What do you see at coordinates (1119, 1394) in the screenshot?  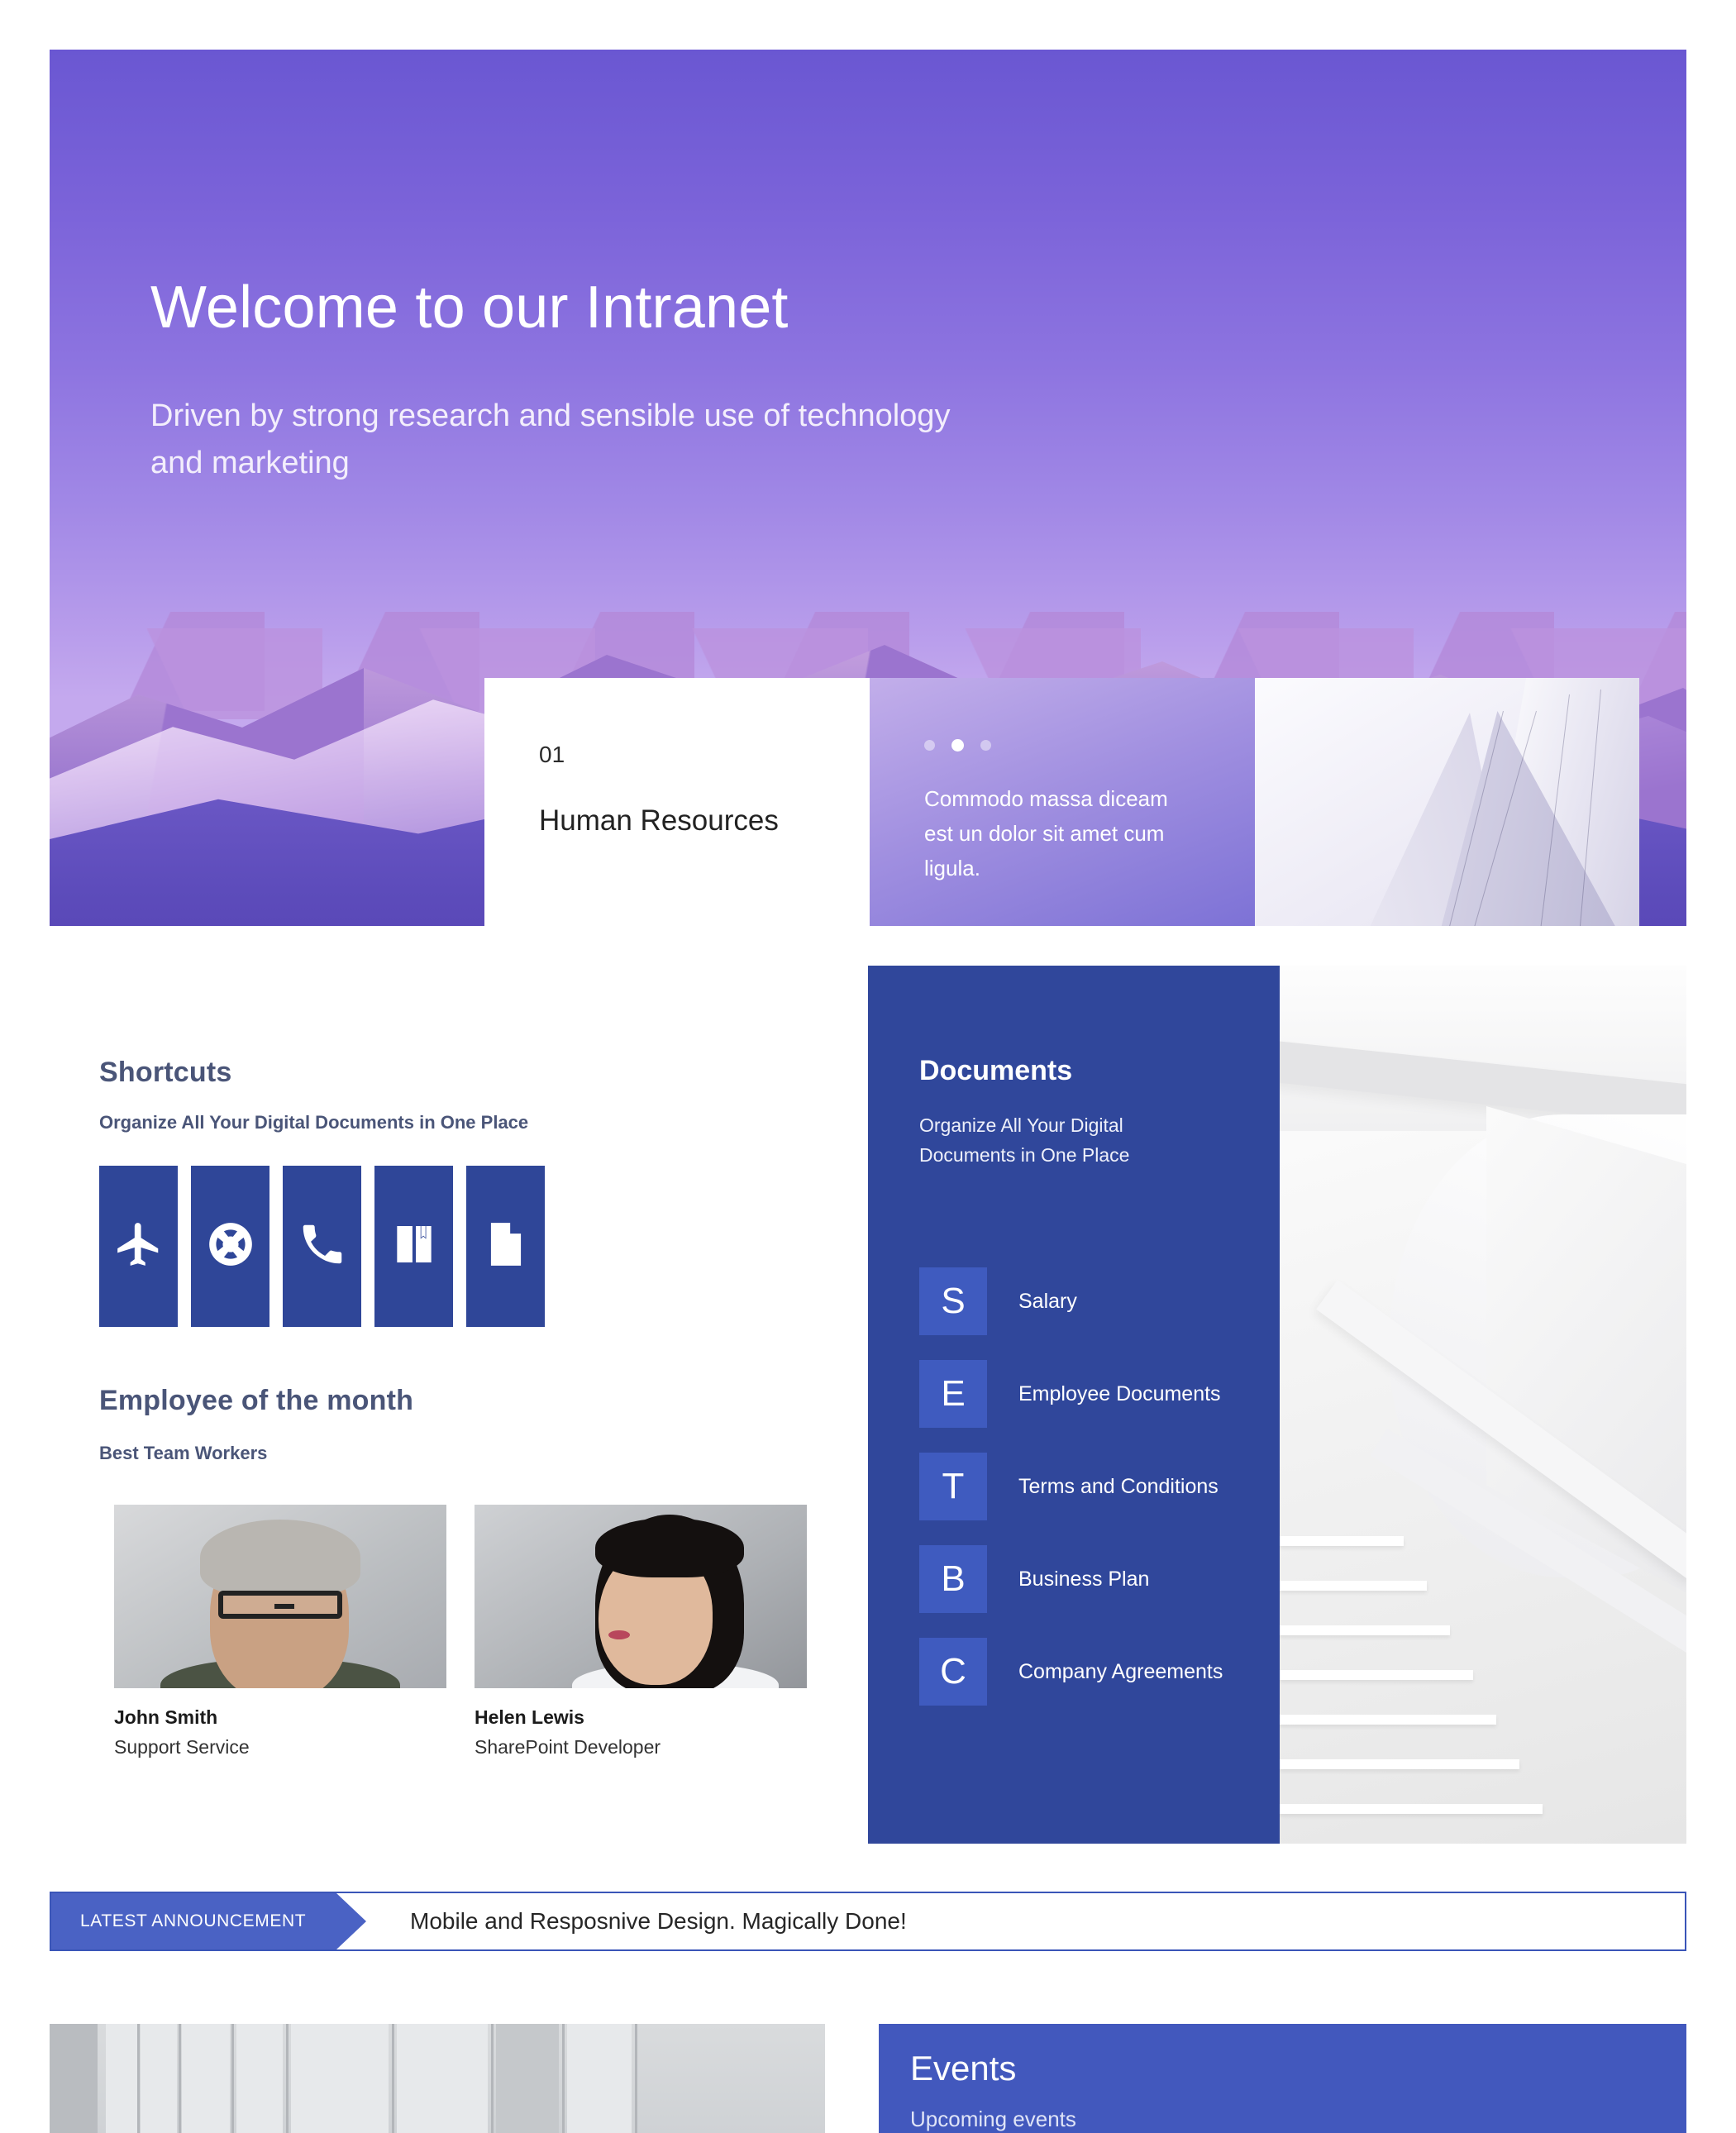 I see `document-label: Employee Documents` at bounding box center [1119, 1394].